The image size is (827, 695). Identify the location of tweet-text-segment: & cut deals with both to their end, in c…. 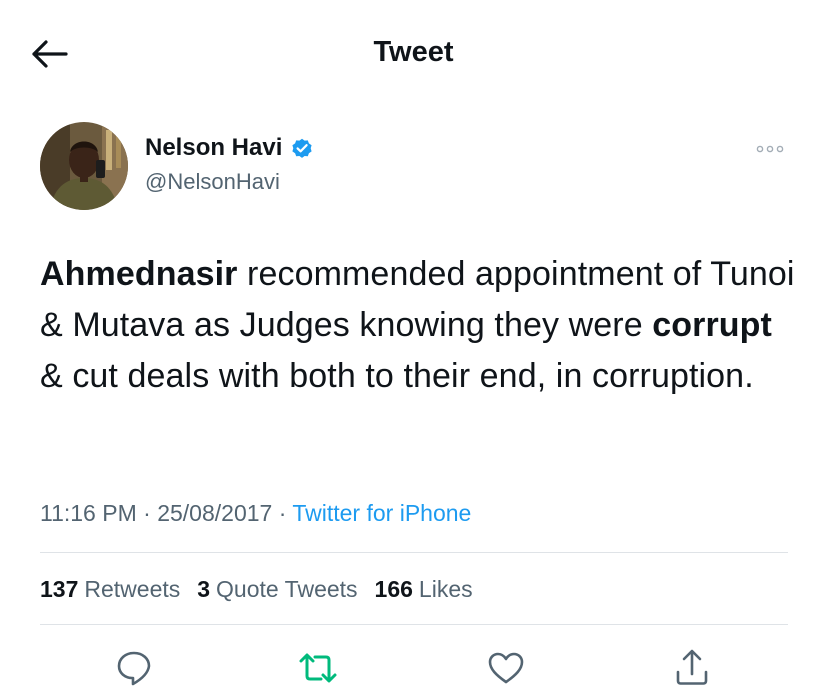
(397, 376).